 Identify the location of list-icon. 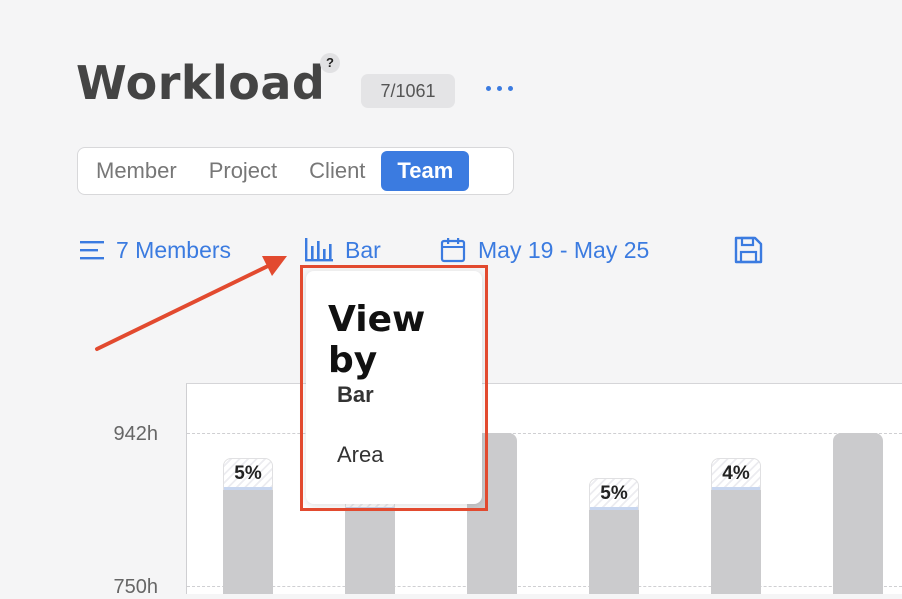
(92, 250).